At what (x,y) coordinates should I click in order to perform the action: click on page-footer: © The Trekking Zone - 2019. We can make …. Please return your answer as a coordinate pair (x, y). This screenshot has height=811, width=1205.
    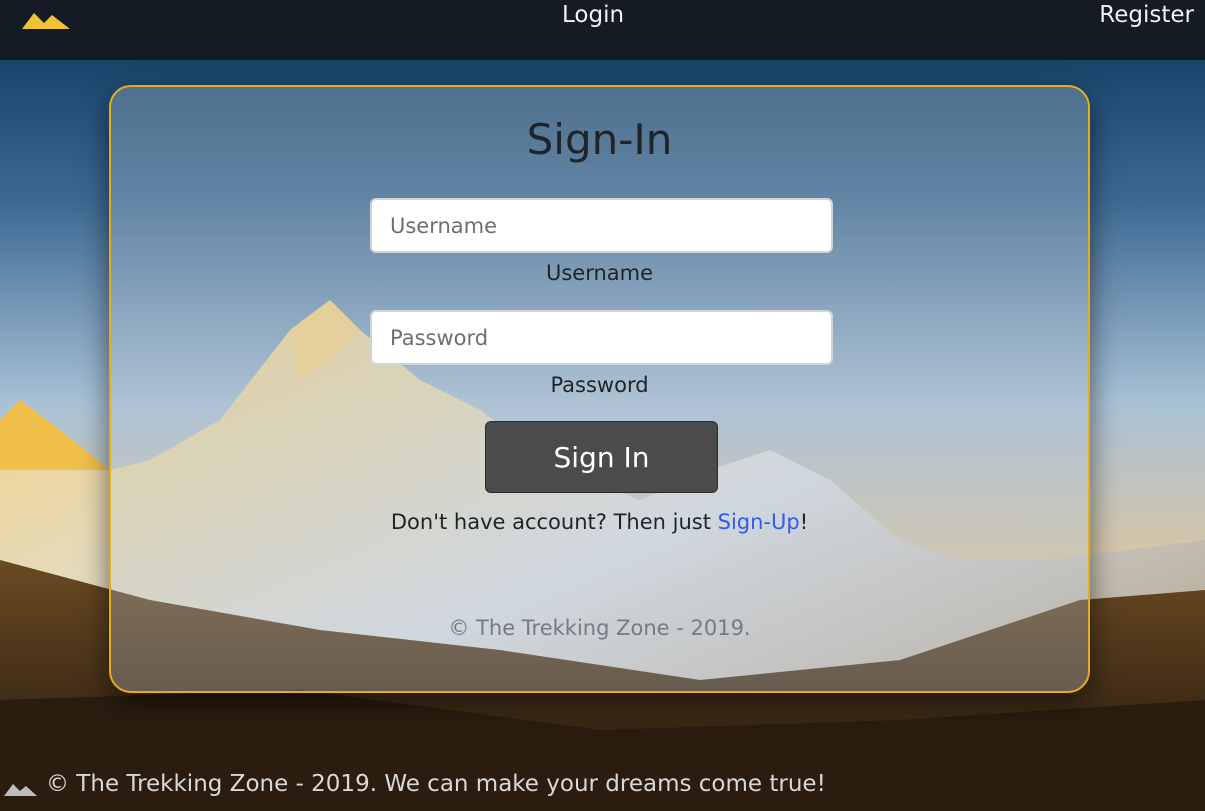
    Looking at the image, I should click on (602, 791).